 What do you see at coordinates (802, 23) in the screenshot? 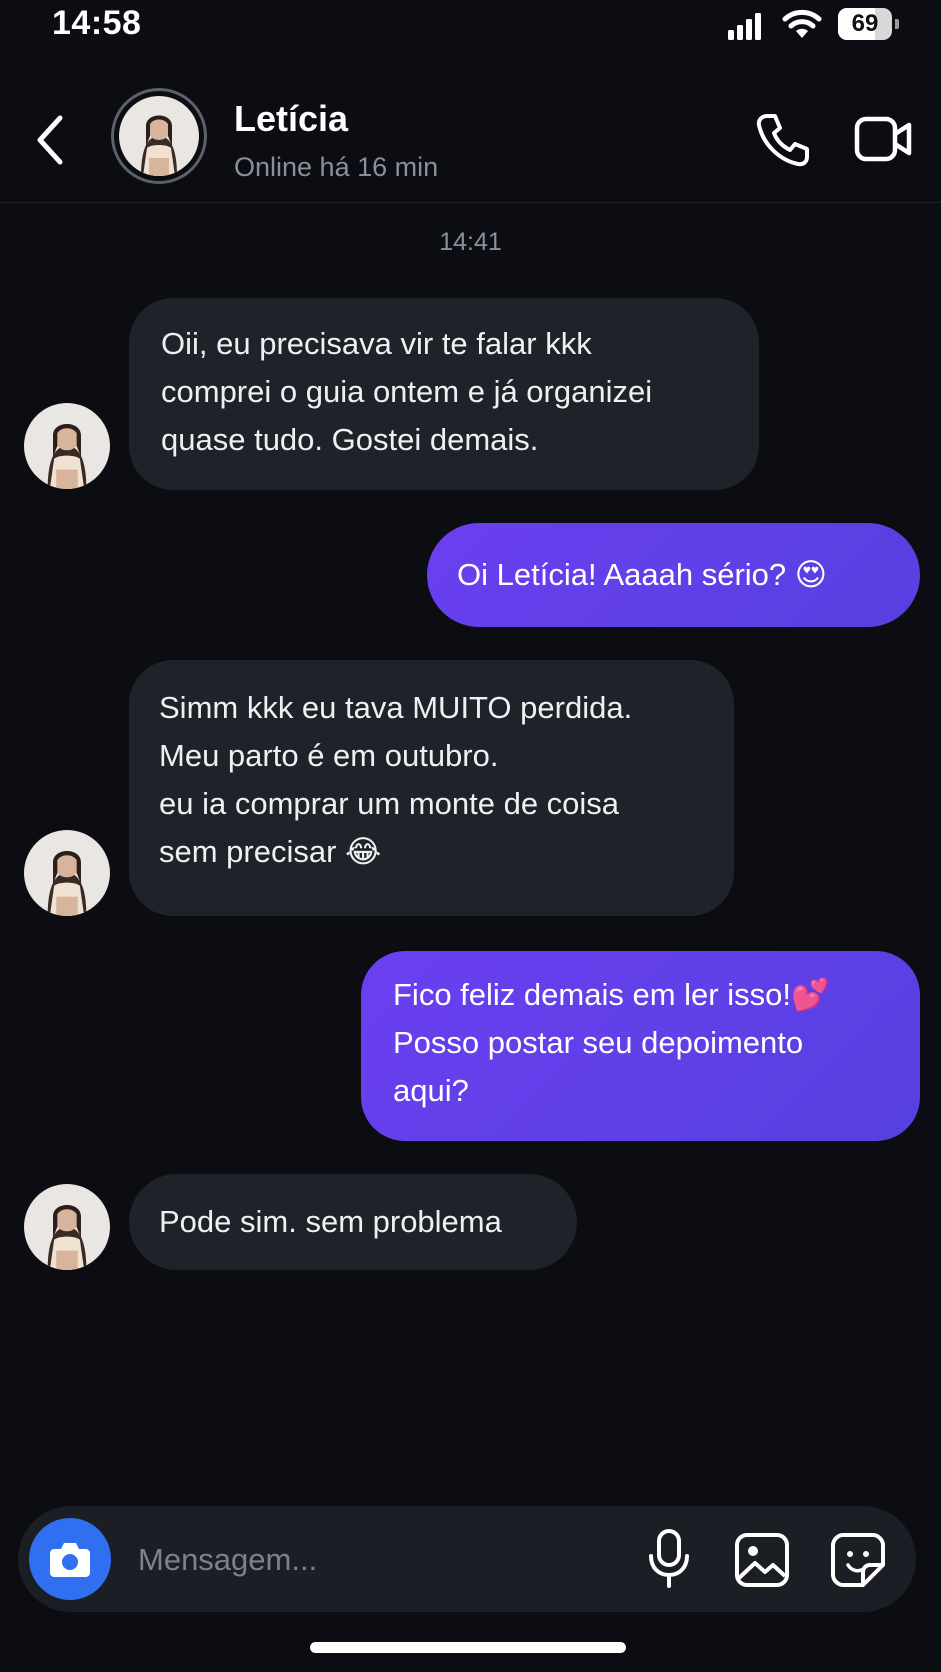
I see `wifi-icon` at bounding box center [802, 23].